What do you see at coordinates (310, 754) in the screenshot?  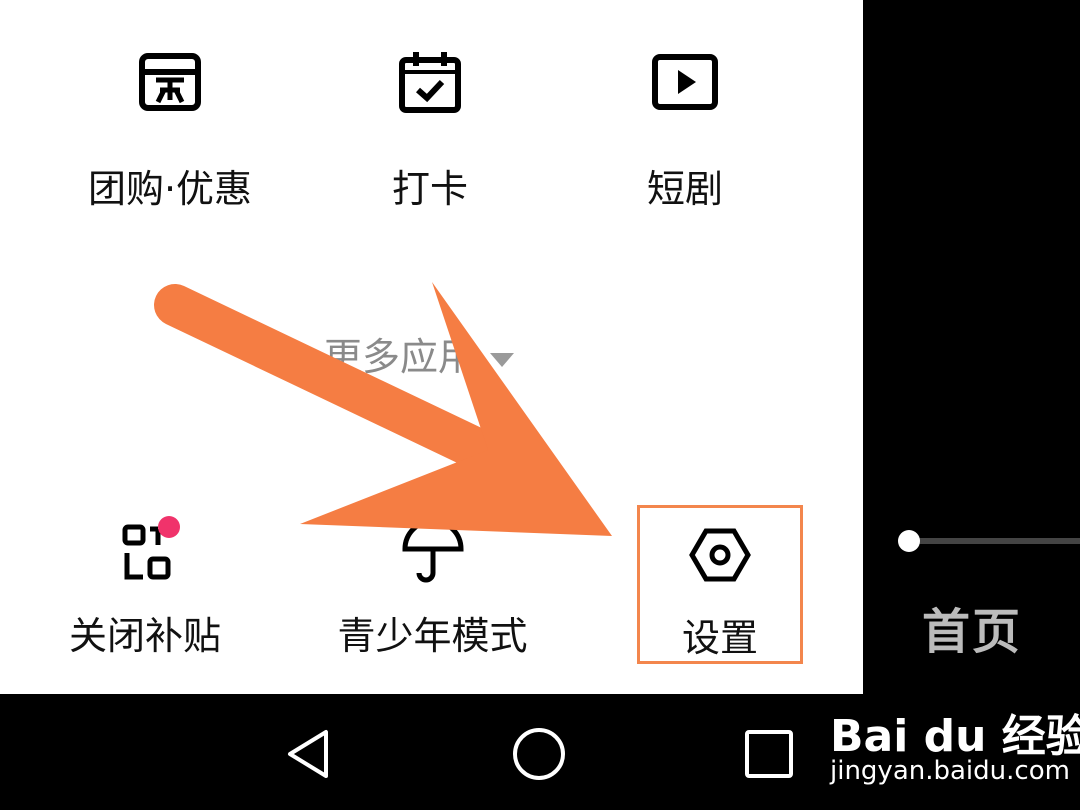 I see `back-icon` at bounding box center [310, 754].